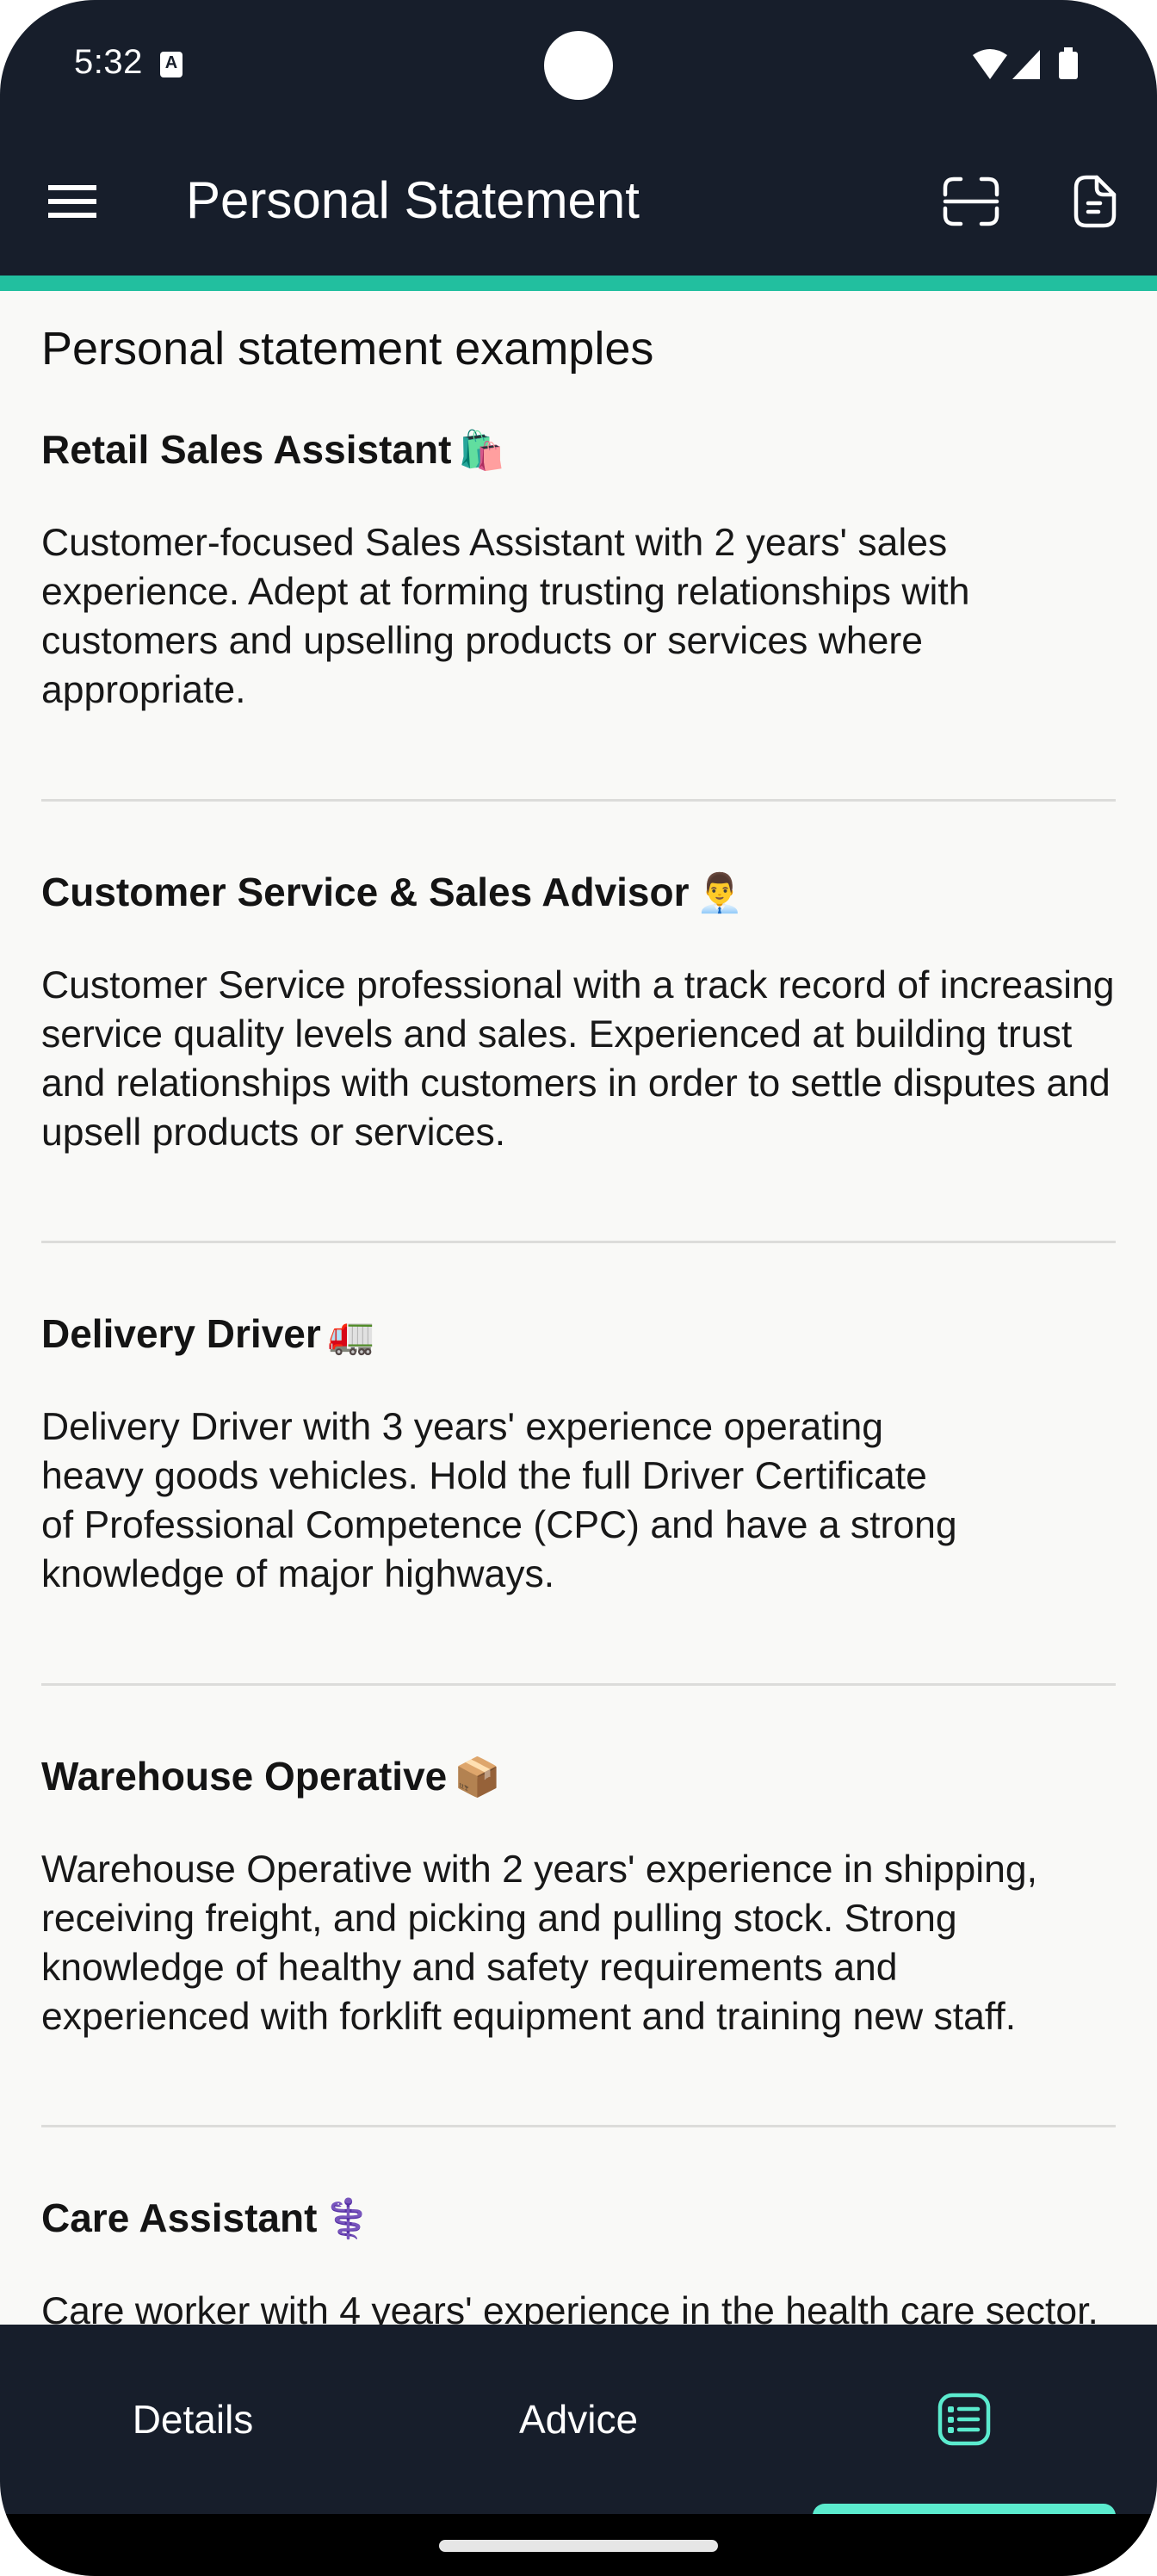 The width and height of the screenshot is (1157, 2576). I want to click on example-title: Retail Sales Assistant 🛍️, so click(273, 450).